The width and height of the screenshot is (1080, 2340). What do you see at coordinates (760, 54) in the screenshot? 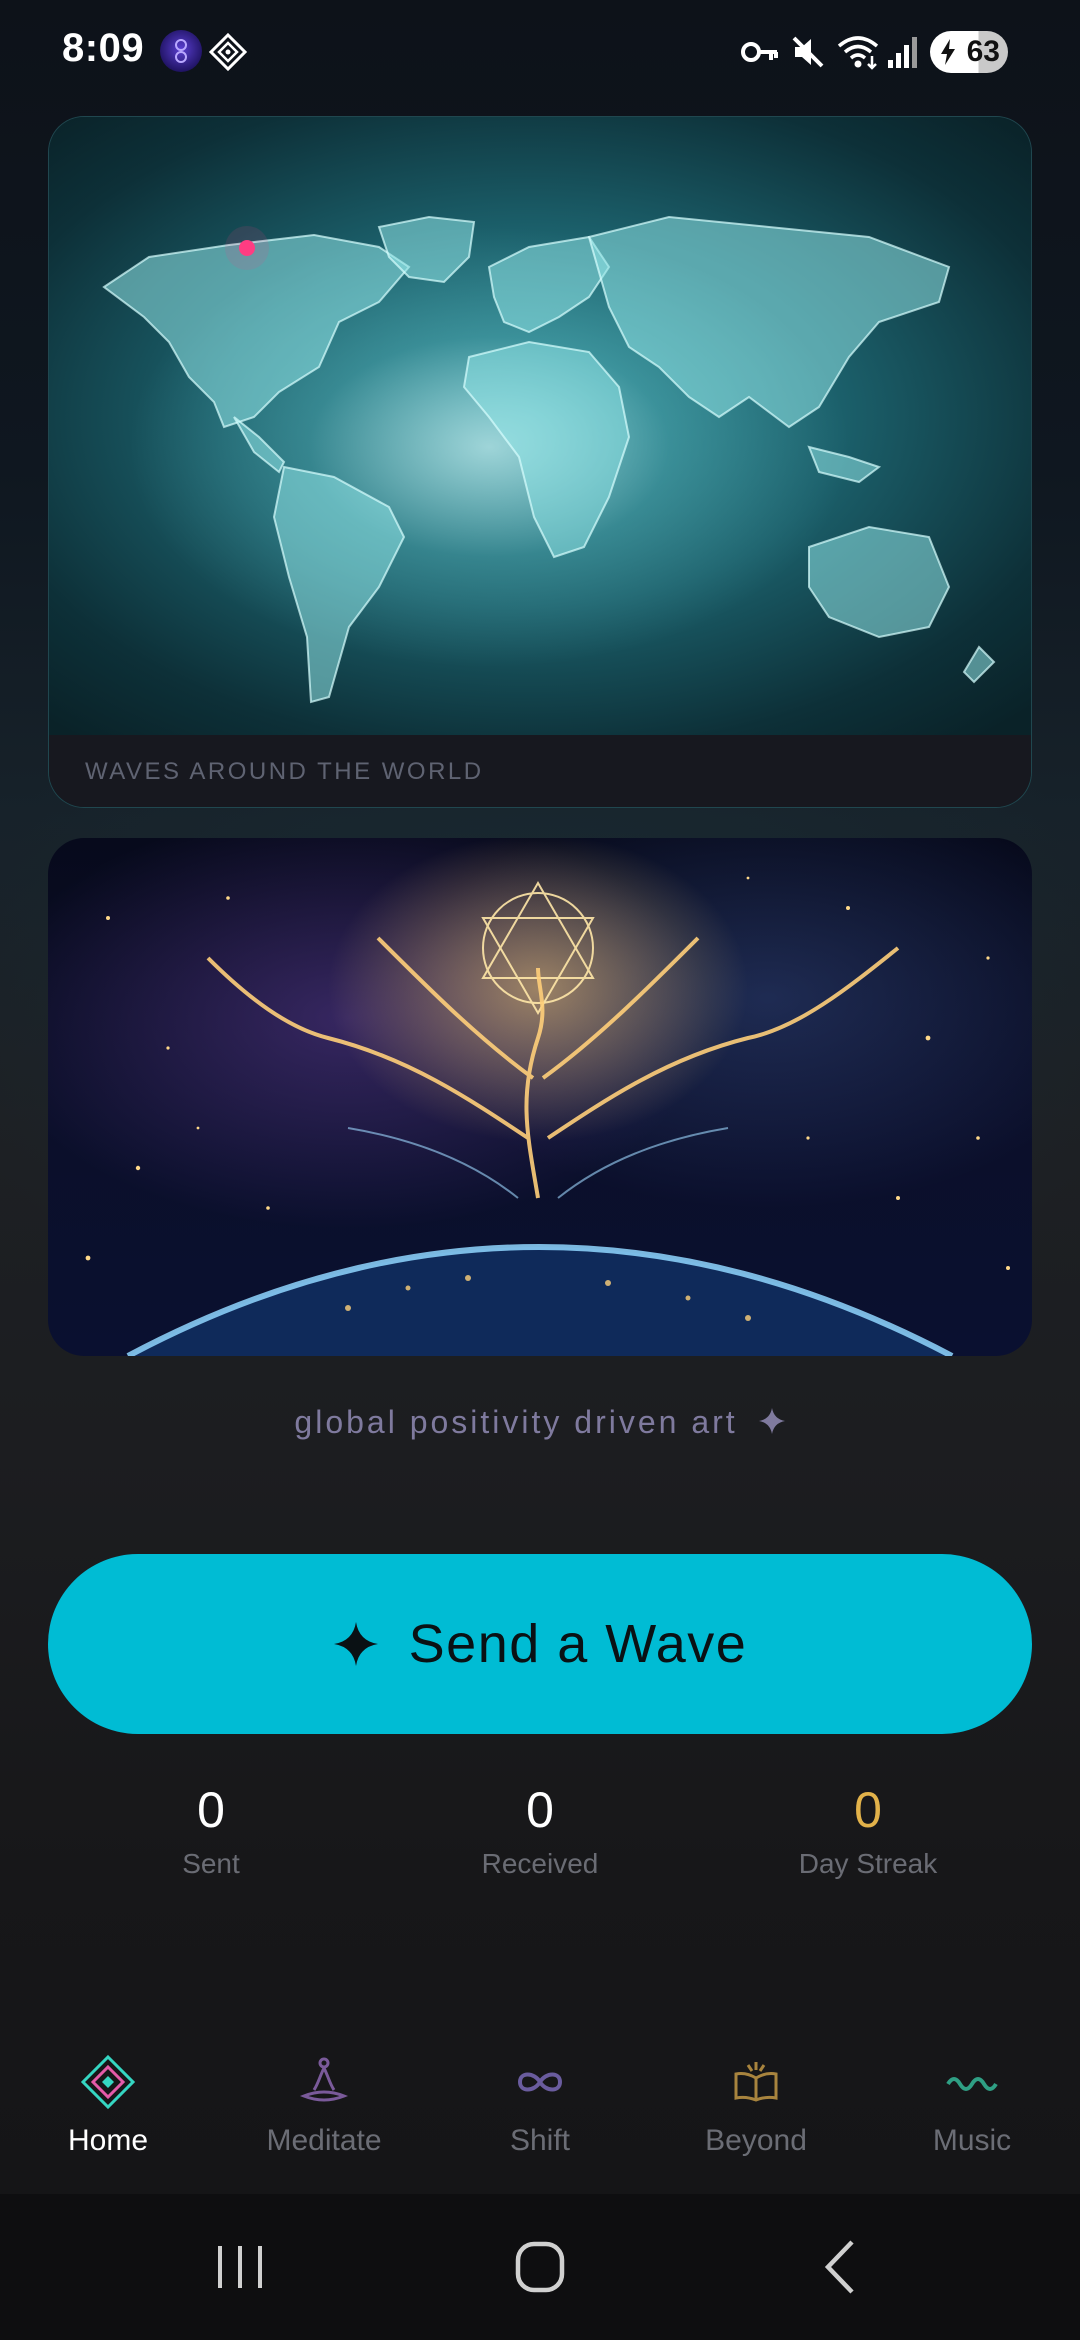
I see `vpn-key-icon` at bounding box center [760, 54].